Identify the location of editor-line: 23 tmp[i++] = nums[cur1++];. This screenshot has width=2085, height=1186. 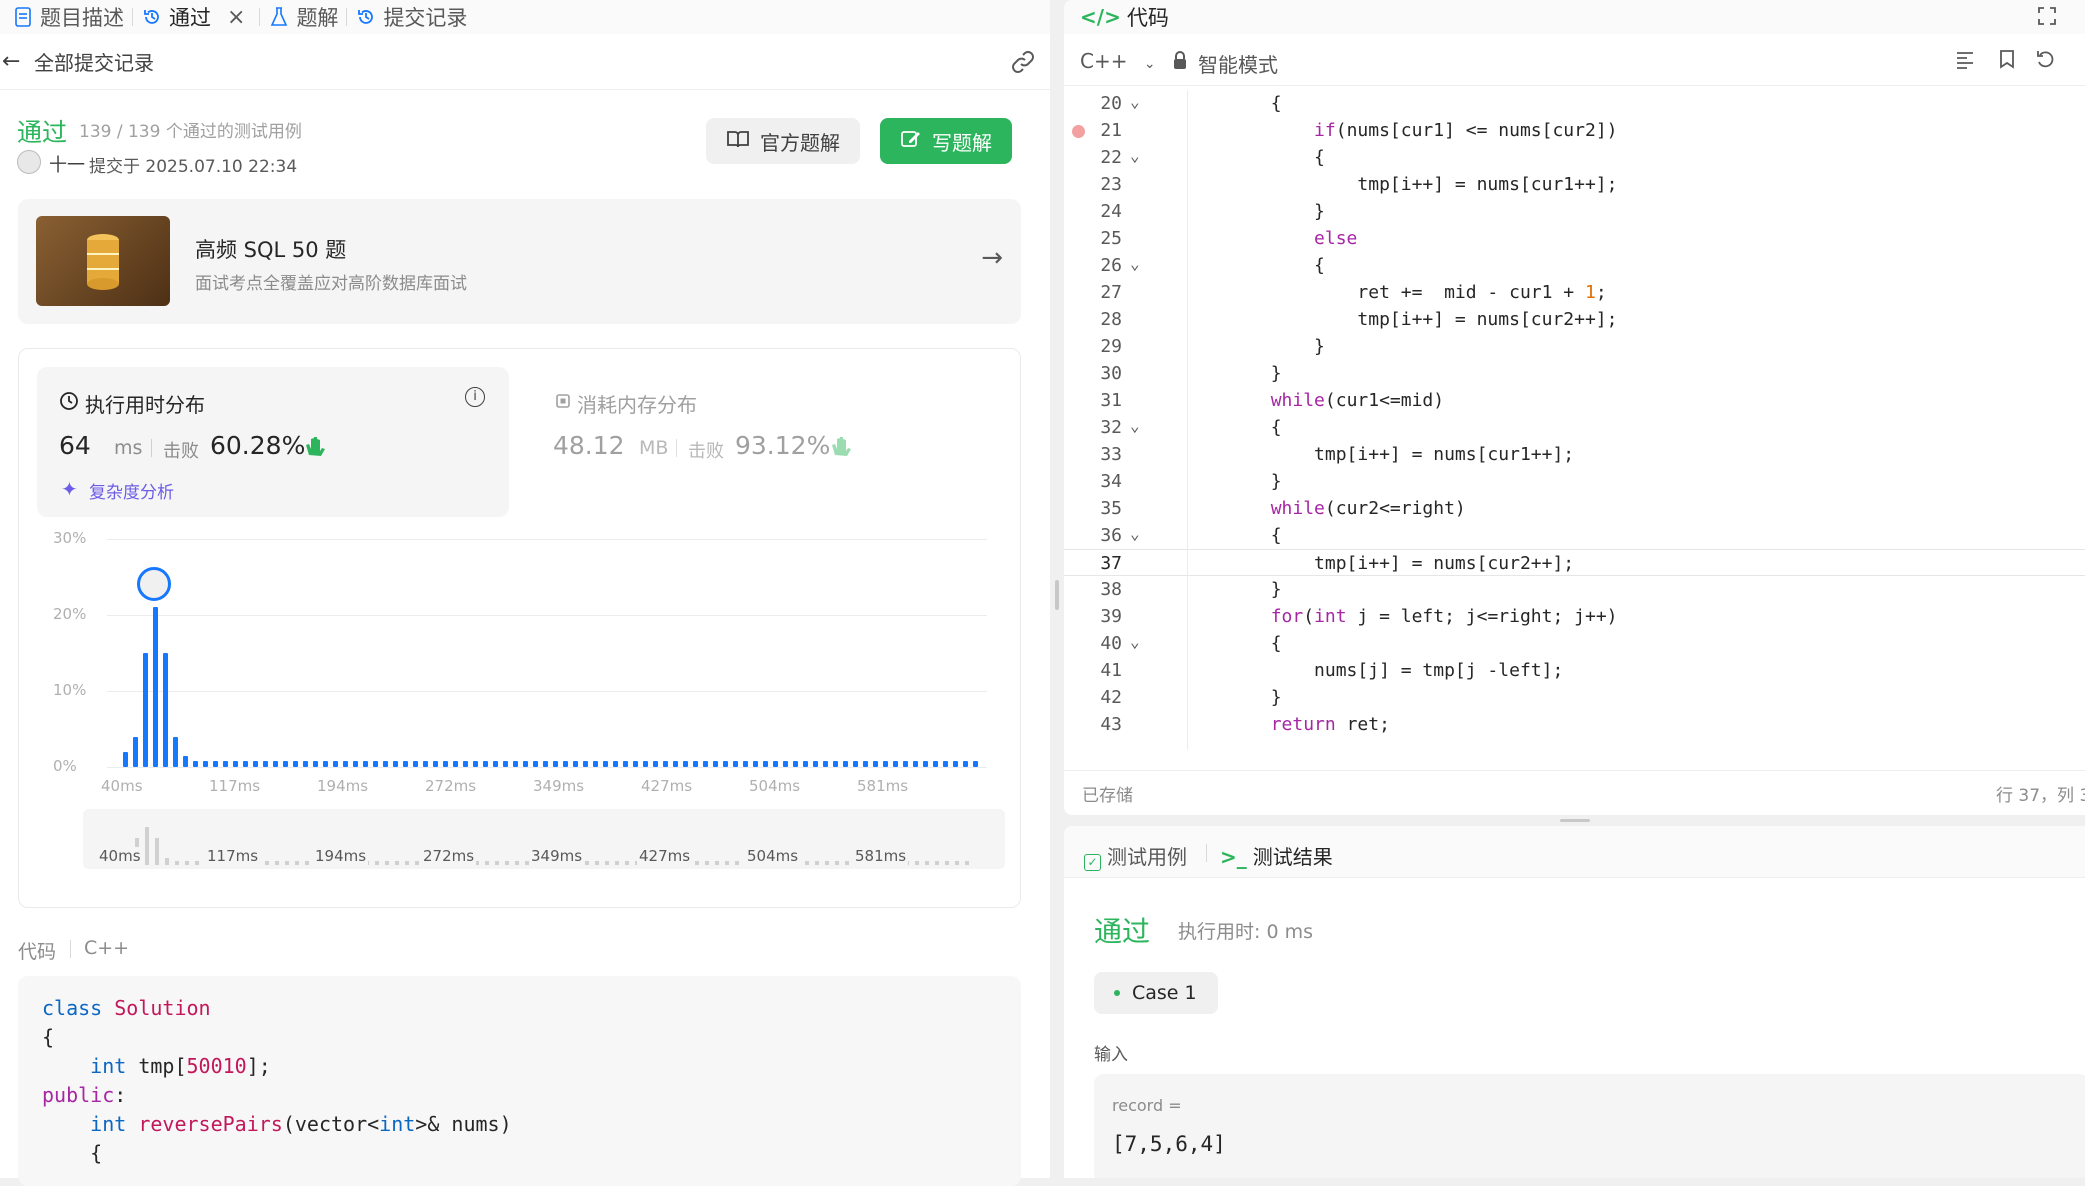
(1574, 184).